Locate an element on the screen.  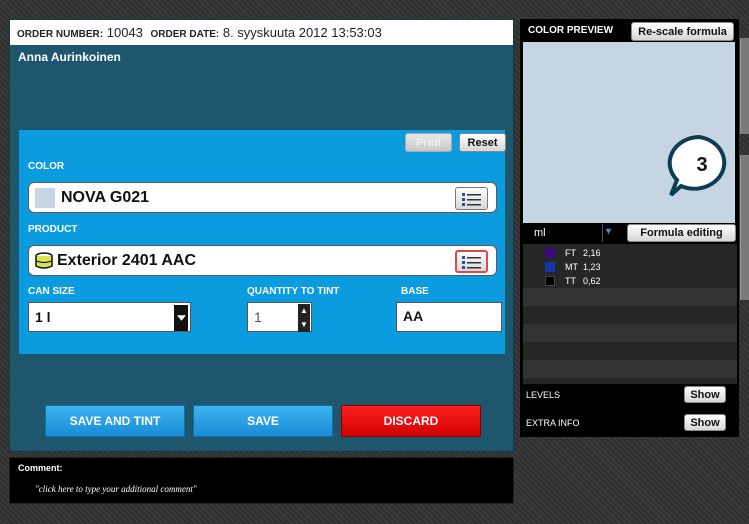
colorant-amount: 2,16 is located at coordinates (592, 253).